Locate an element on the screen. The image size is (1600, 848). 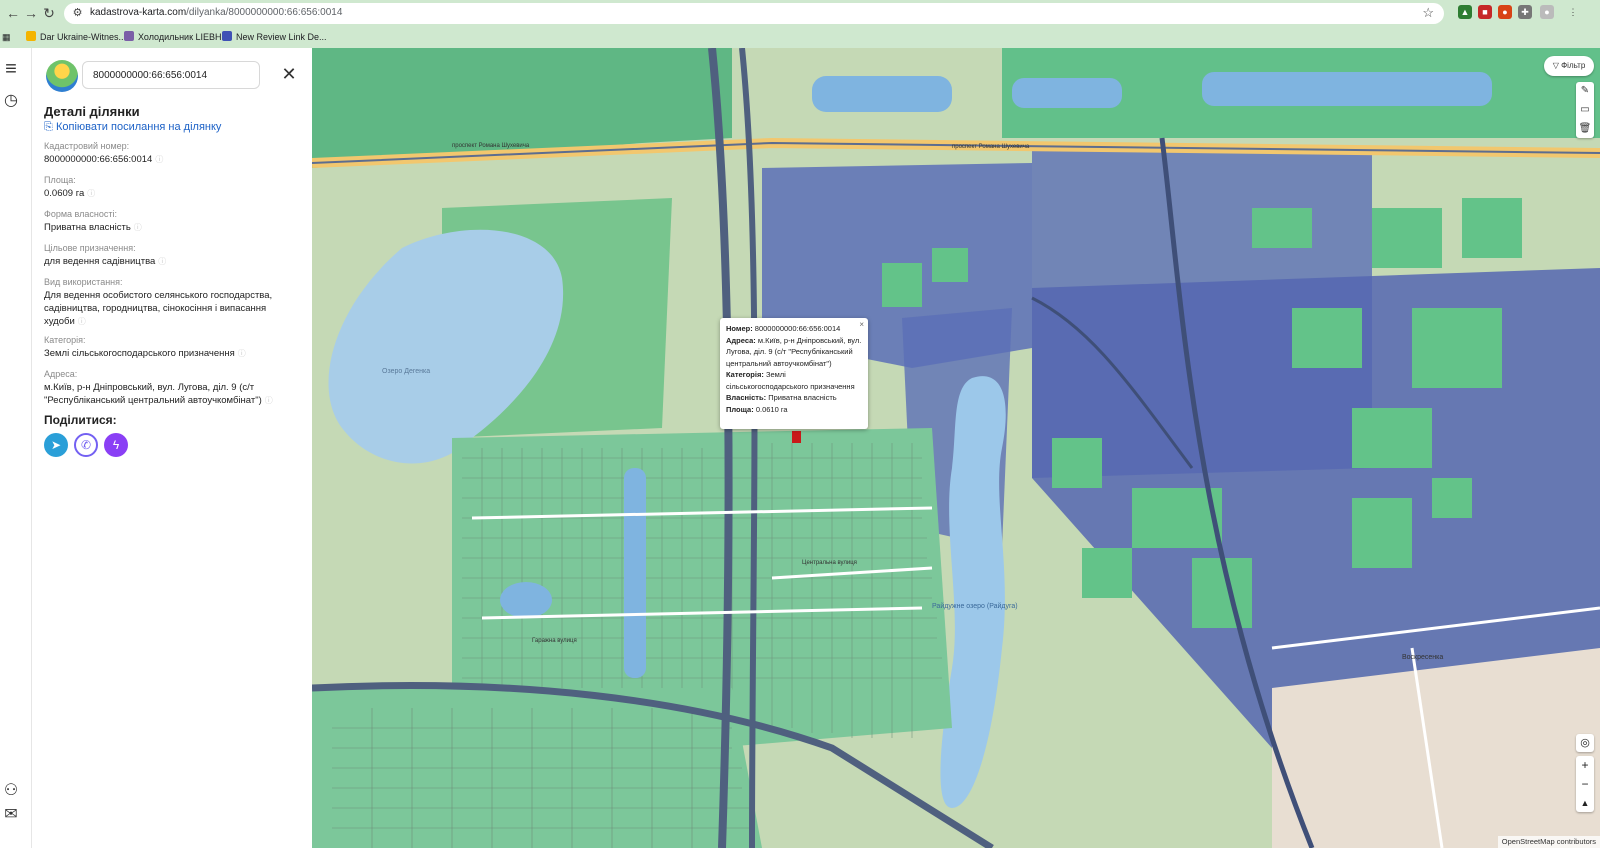
panel-title: Деталі ділянки is located at coordinates (92, 111).